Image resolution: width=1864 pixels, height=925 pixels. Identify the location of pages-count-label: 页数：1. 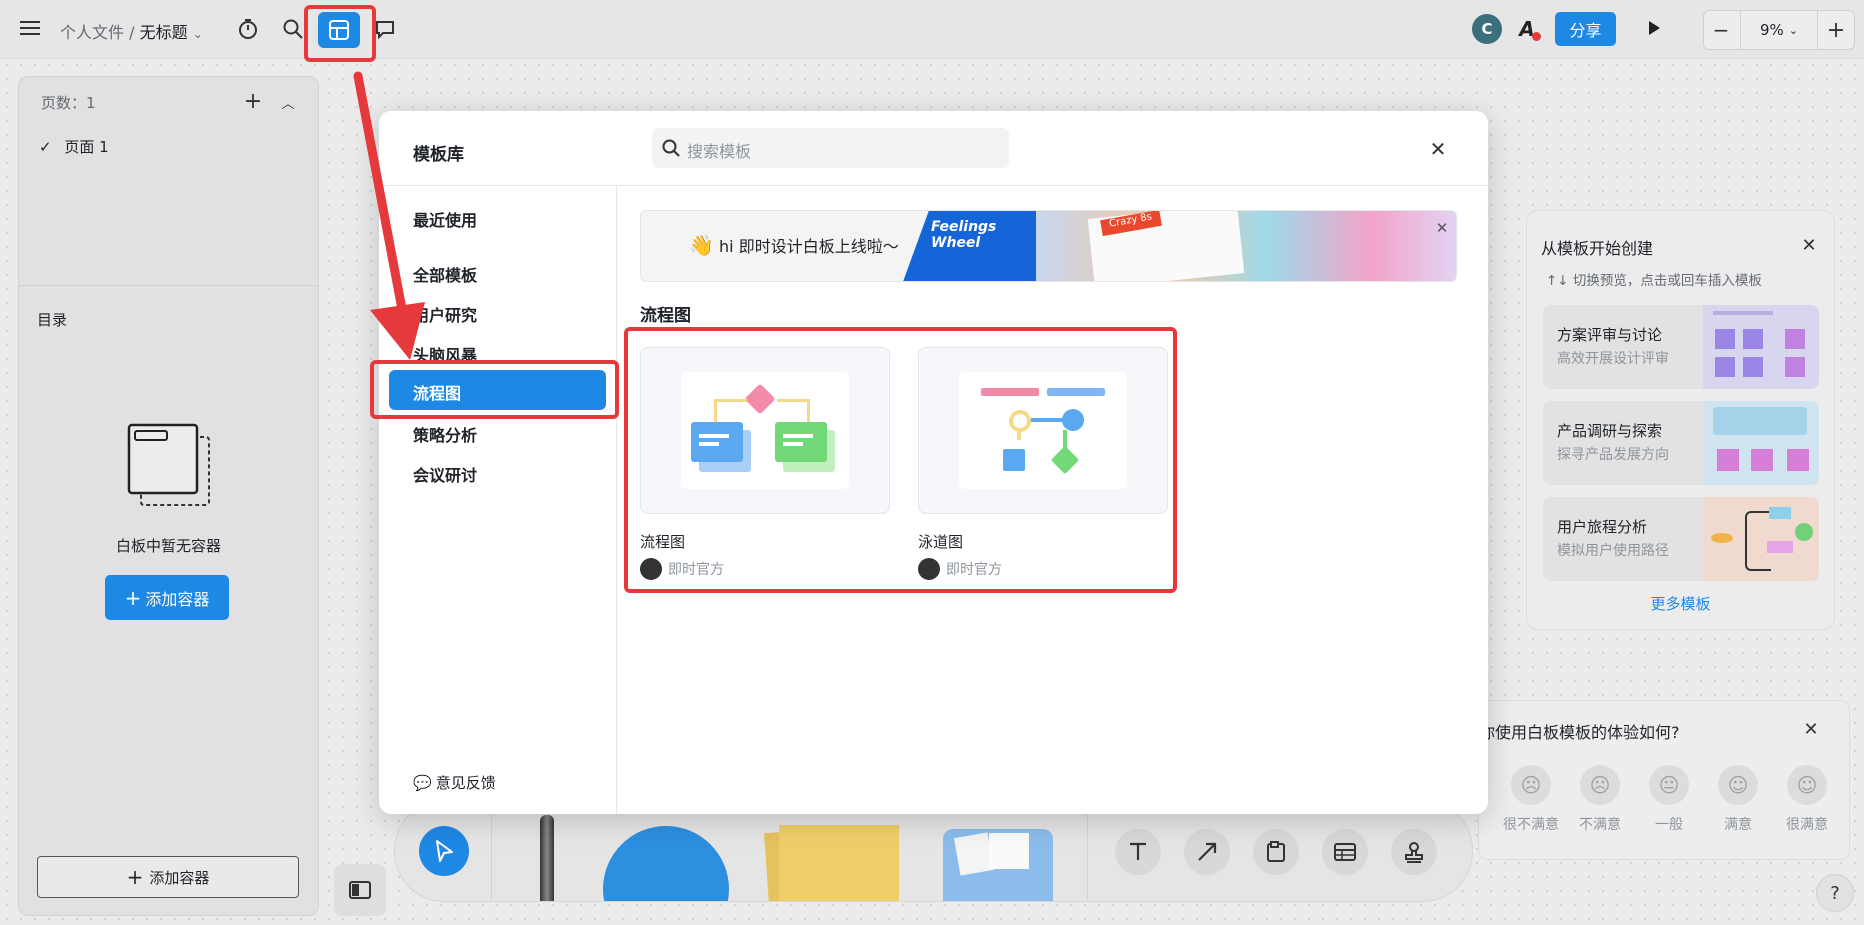
(68, 103).